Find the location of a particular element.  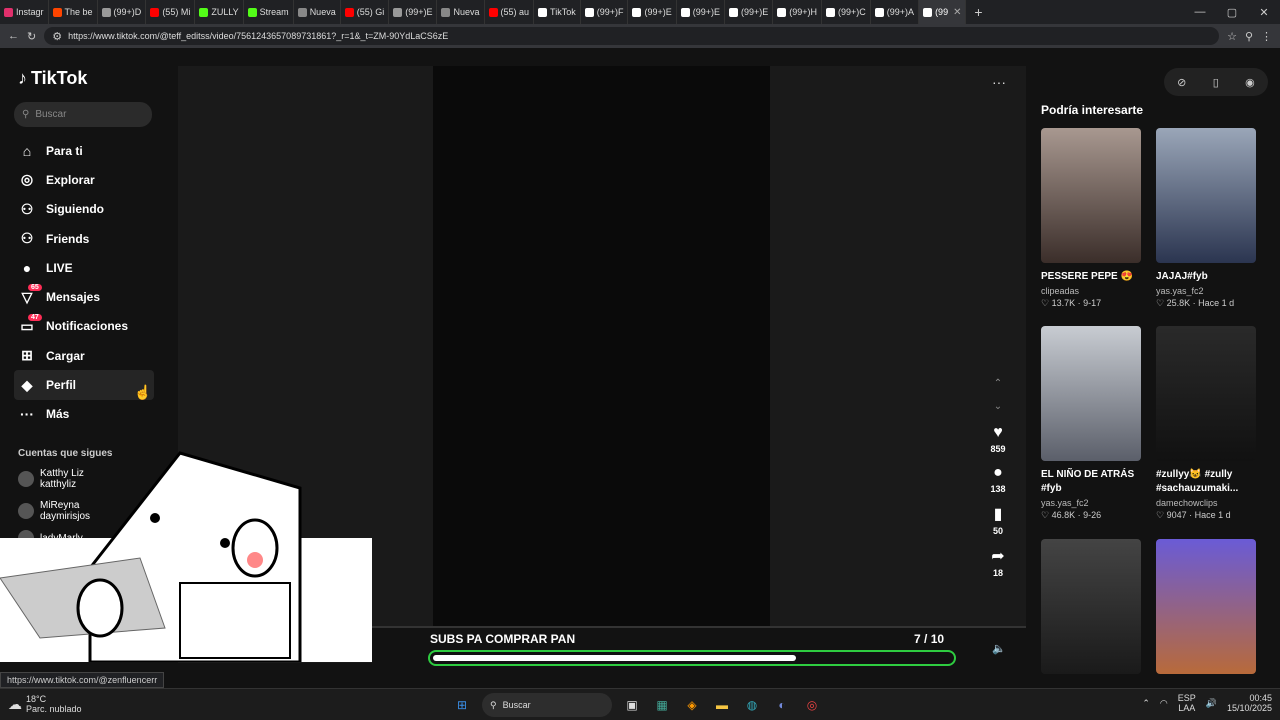

edge-icon: ◍ is located at coordinates (752, 705).